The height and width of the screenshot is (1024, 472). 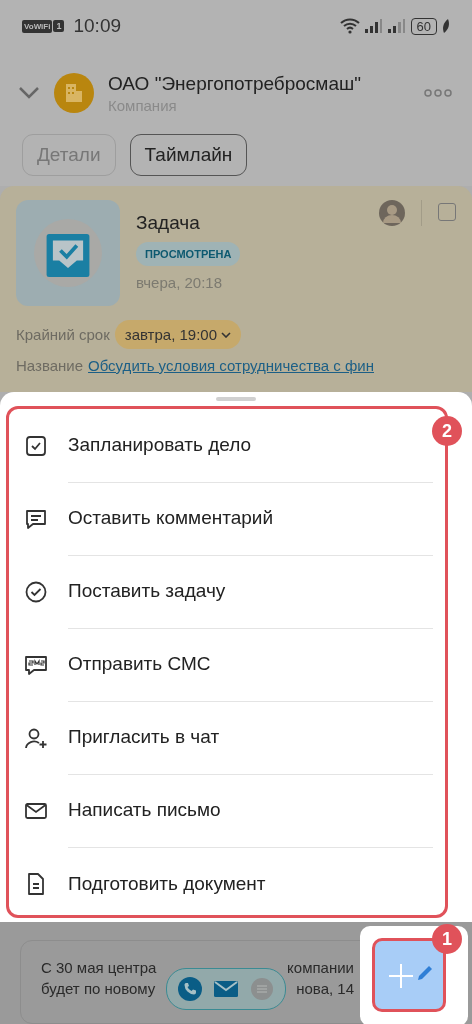 What do you see at coordinates (227, 881) in the screenshot?
I see `menu-item: Подготовить документ` at bounding box center [227, 881].